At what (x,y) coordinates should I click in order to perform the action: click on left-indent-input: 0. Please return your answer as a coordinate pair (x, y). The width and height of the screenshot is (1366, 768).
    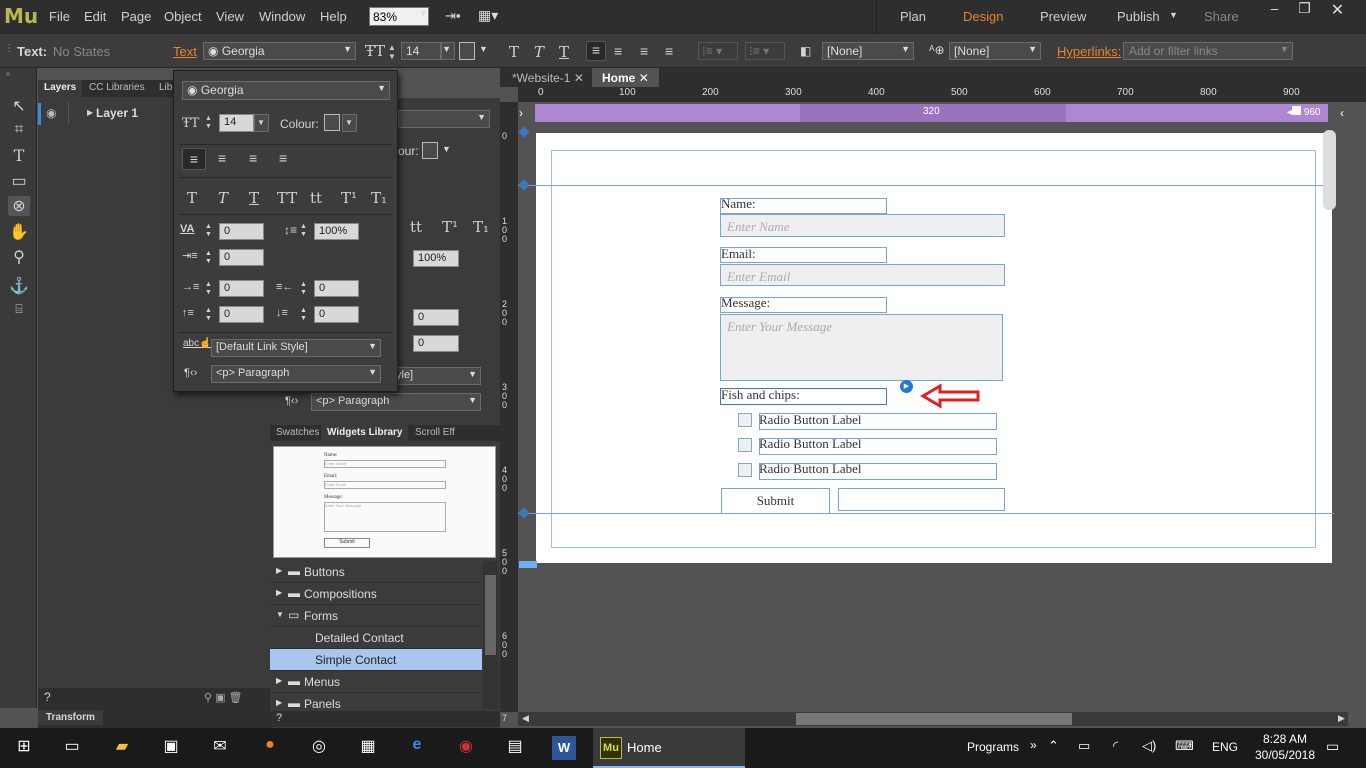
    Looking at the image, I should click on (241, 288).